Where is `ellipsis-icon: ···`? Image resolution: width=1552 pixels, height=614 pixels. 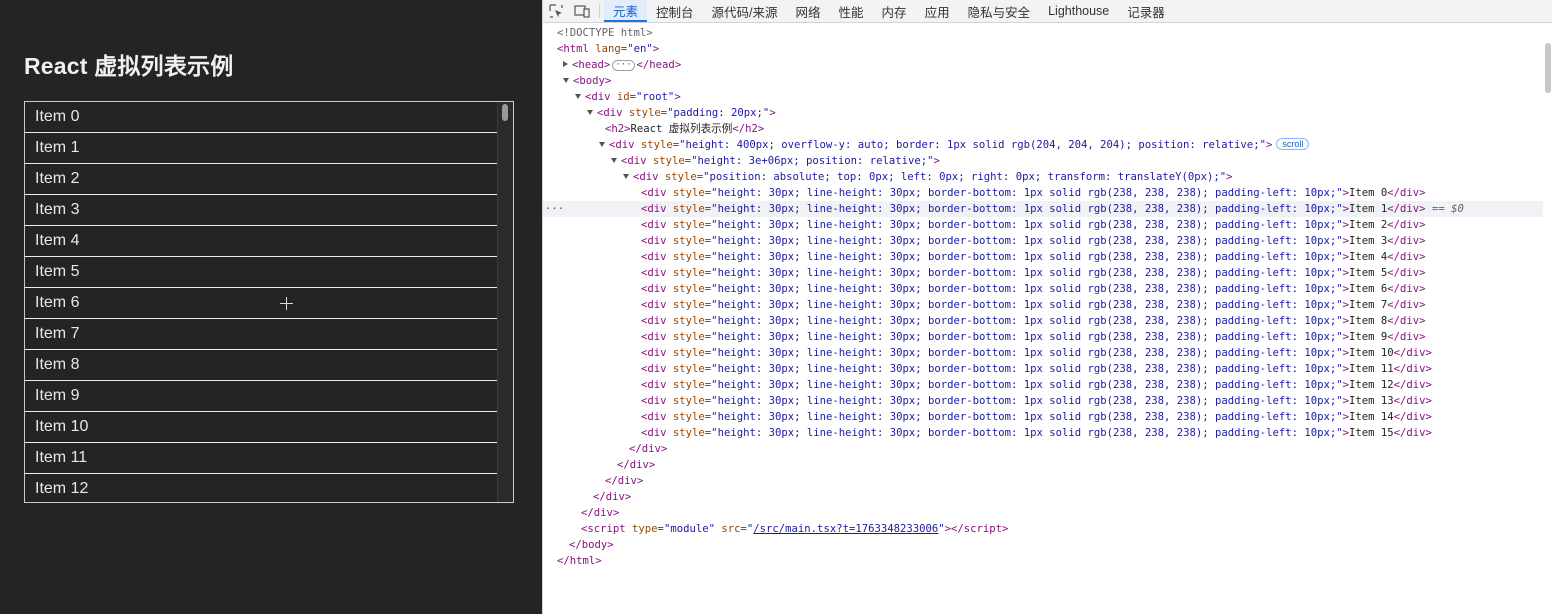 ellipsis-icon: ··· is located at coordinates (623, 65).